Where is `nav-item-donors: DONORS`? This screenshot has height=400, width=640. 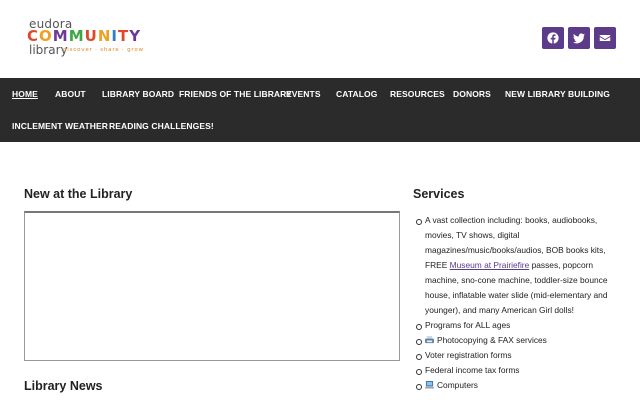 nav-item-donors: DONORS is located at coordinates (472, 94).